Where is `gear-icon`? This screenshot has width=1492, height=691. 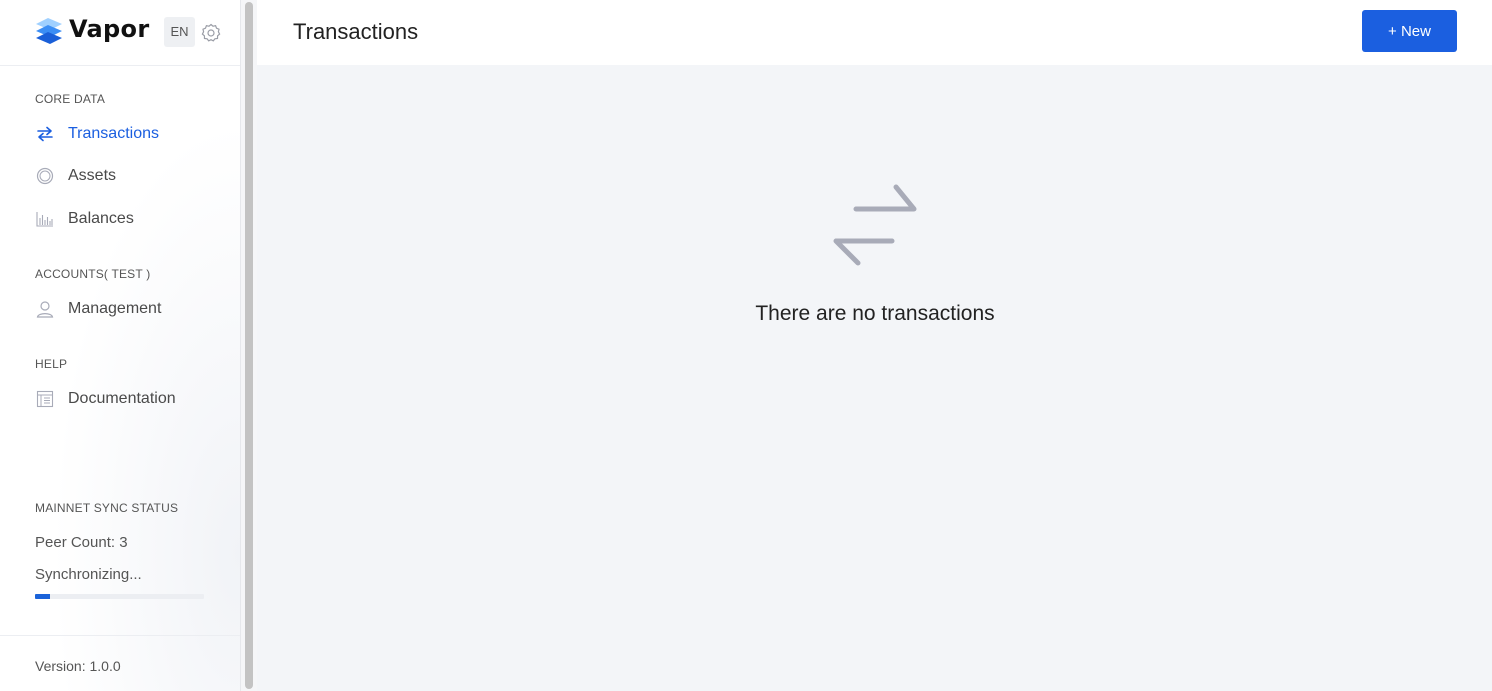
gear-icon is located at coordinates (211, 33).